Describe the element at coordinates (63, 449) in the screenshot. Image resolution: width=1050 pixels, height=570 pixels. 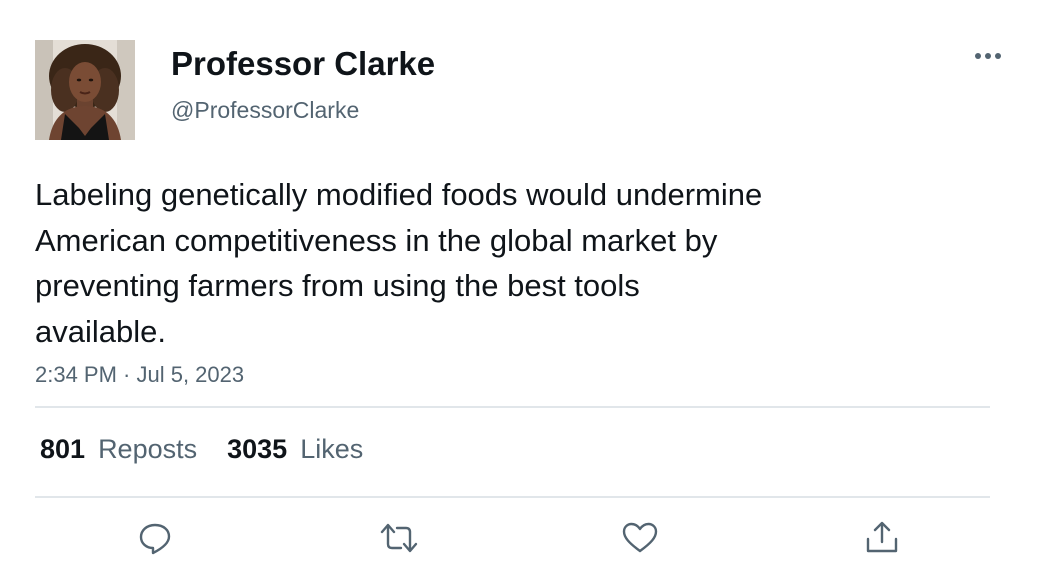
I see `reposts-count: 801` at that location.